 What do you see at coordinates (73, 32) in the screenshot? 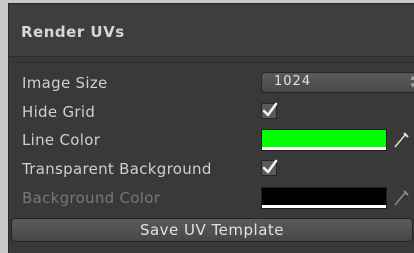
I see `panel-title: Render UVs` at bounding box center [73, 32].